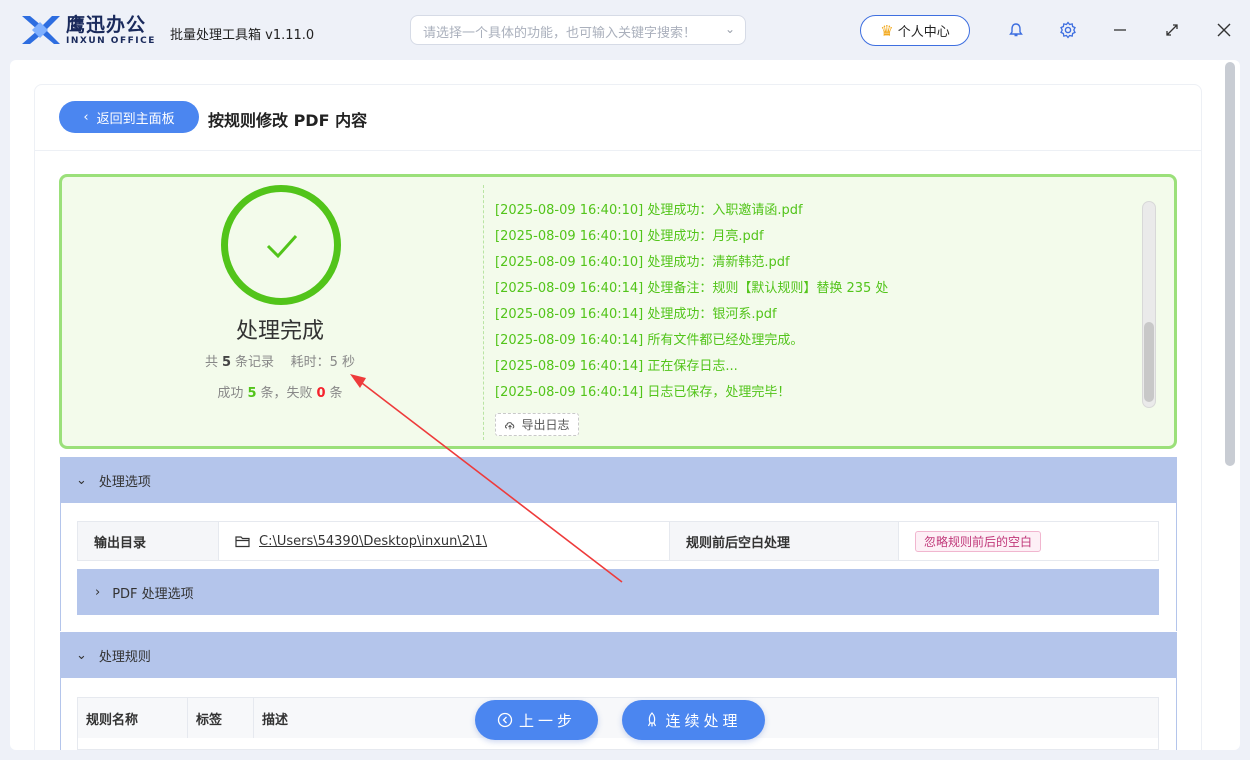 Image resolution: width=1250 pixels, height=760 pixels. What do you see at coordinates (286, 393) in the screenshot?
I see `fail-prefix: 条，失败` at bounding box center [286, 393].